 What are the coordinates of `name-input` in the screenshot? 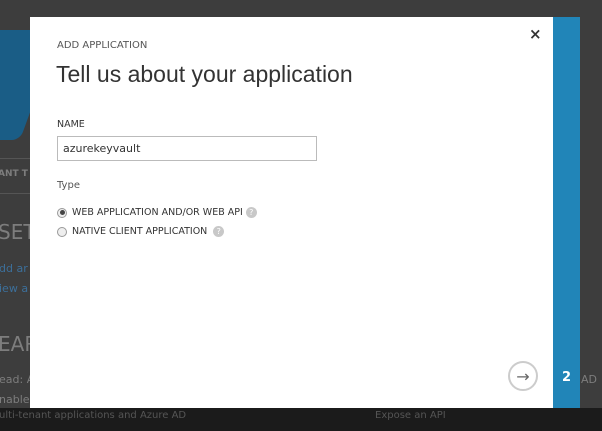 It's located at (187, 148).